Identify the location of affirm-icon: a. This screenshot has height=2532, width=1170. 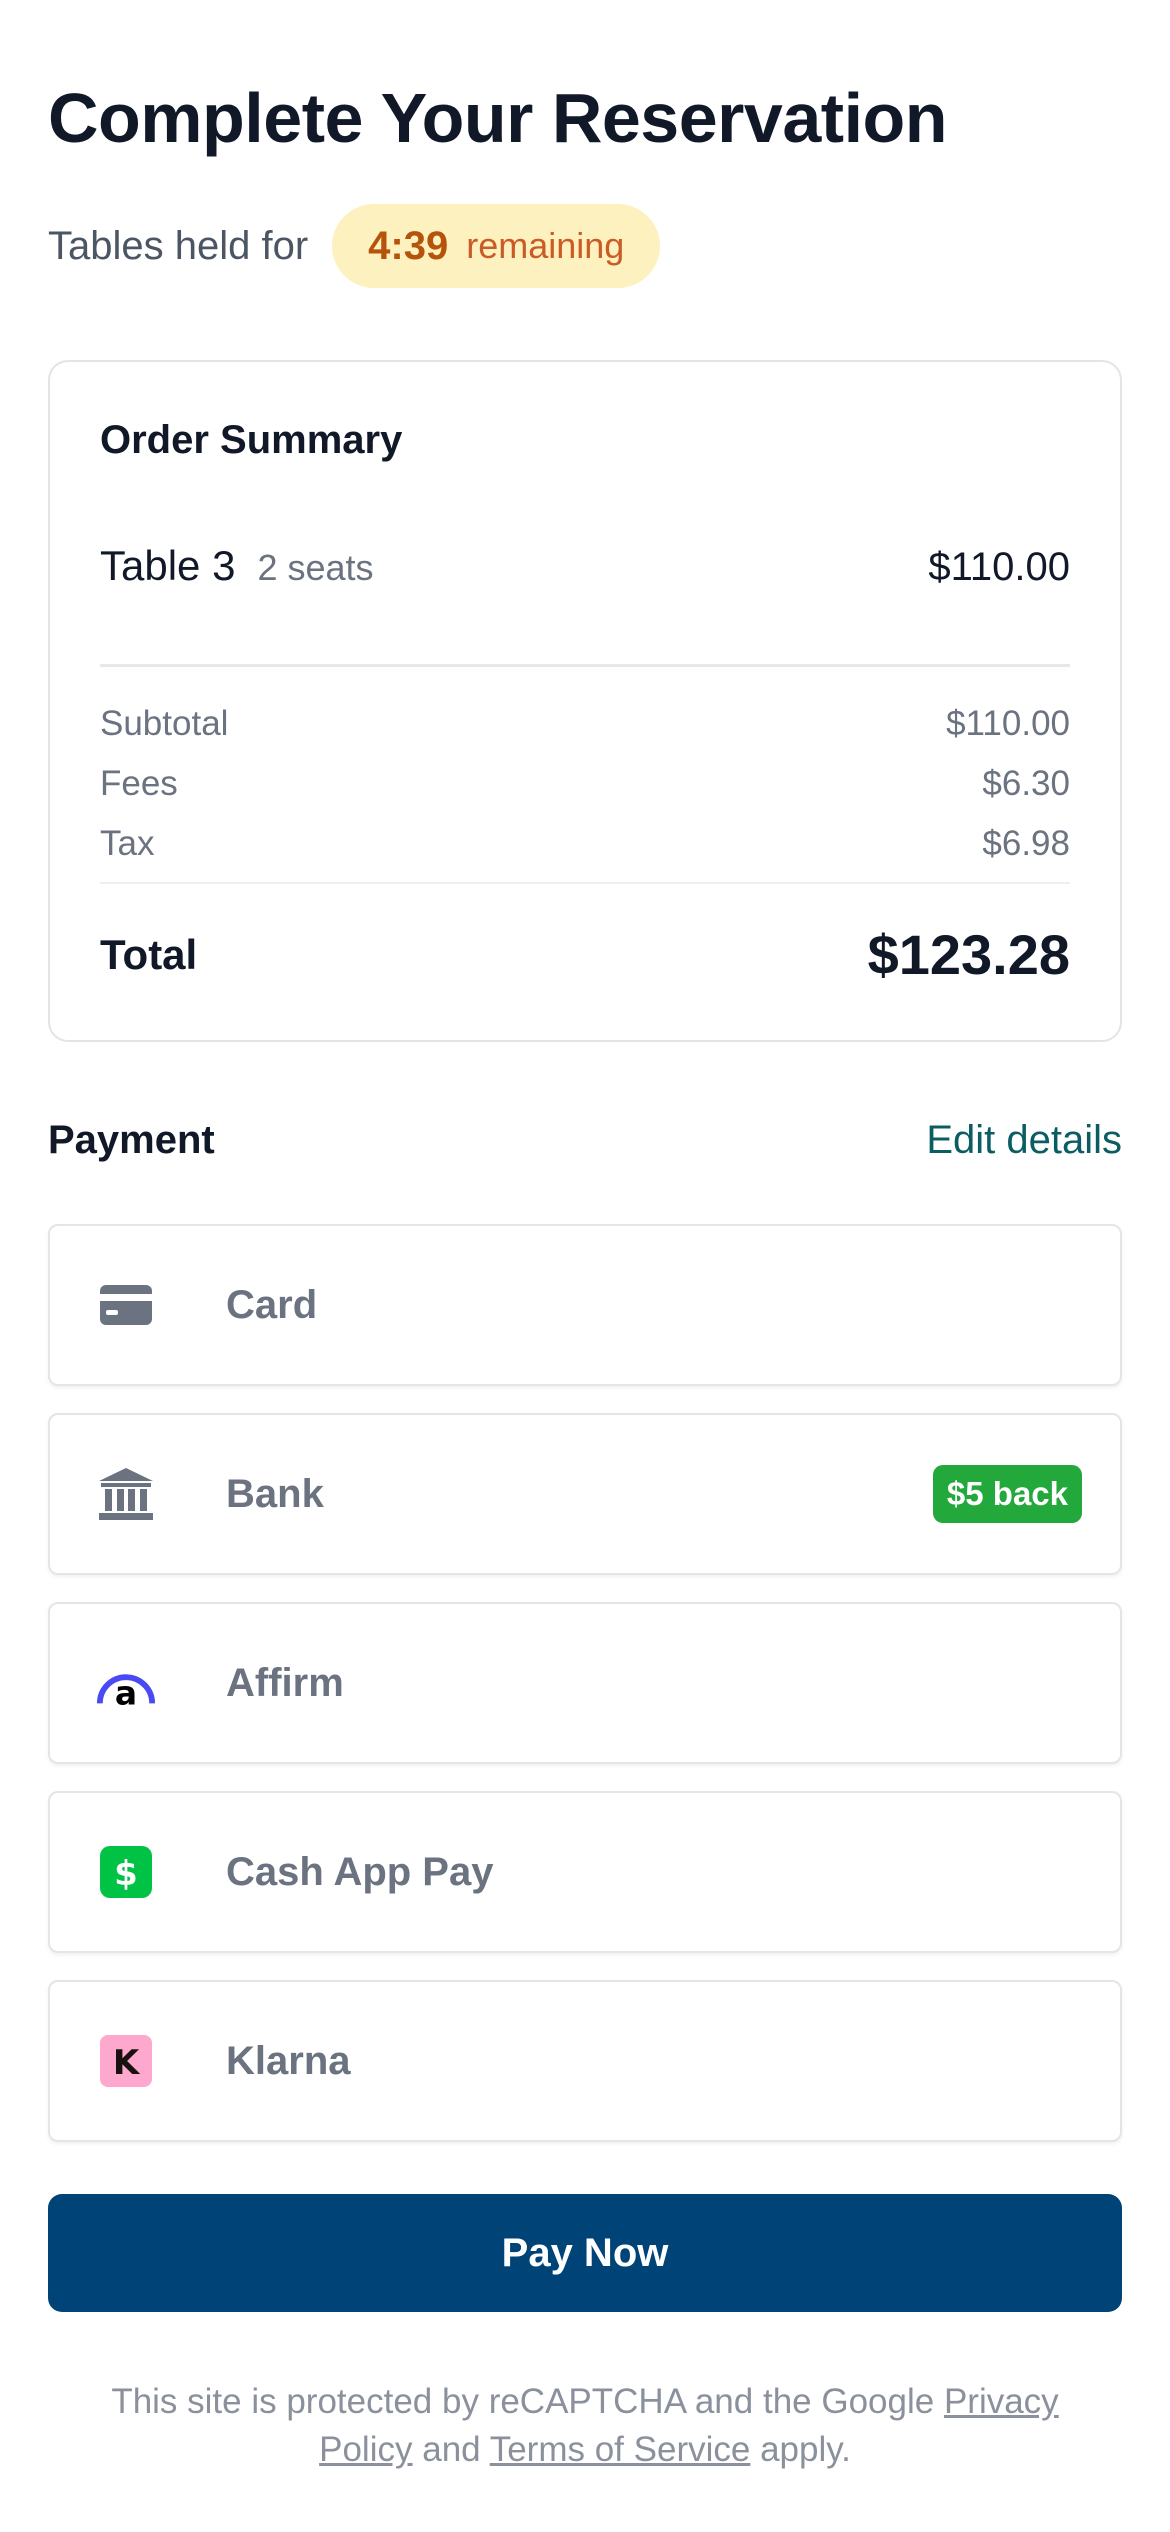
(126, 1683).